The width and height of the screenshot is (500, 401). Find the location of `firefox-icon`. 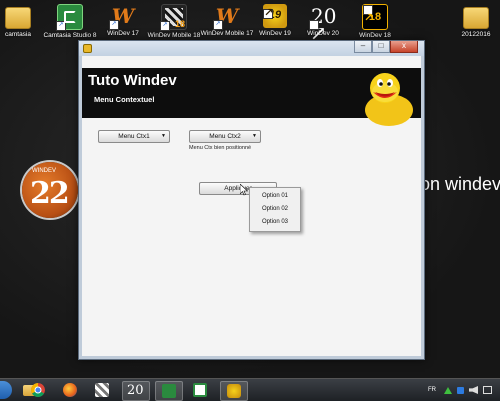

firefox-icon is located at coordinates (70, 390).